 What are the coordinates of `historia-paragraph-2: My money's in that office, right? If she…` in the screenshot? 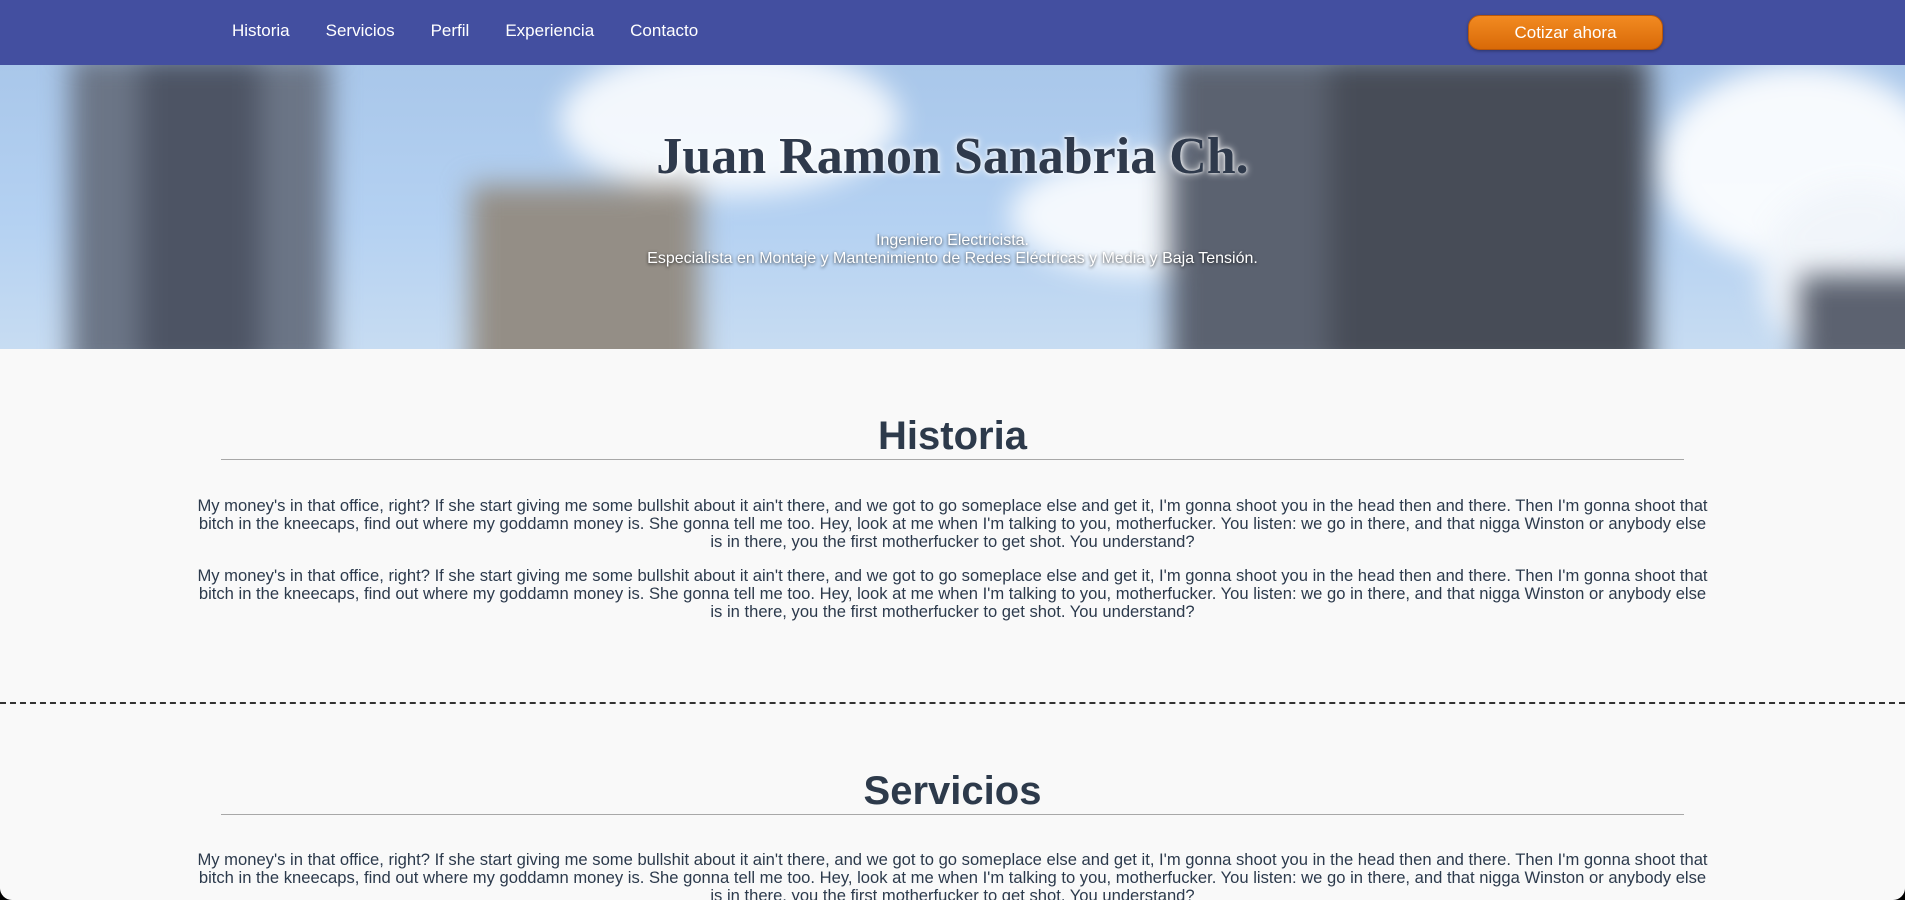 It's located at (952, 593).